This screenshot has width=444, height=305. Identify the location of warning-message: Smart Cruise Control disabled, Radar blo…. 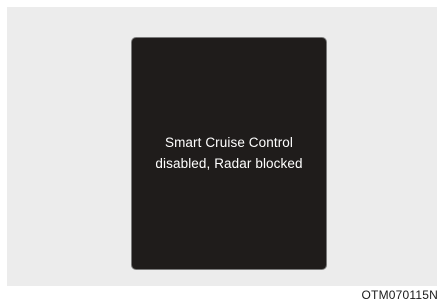
(229, 153).